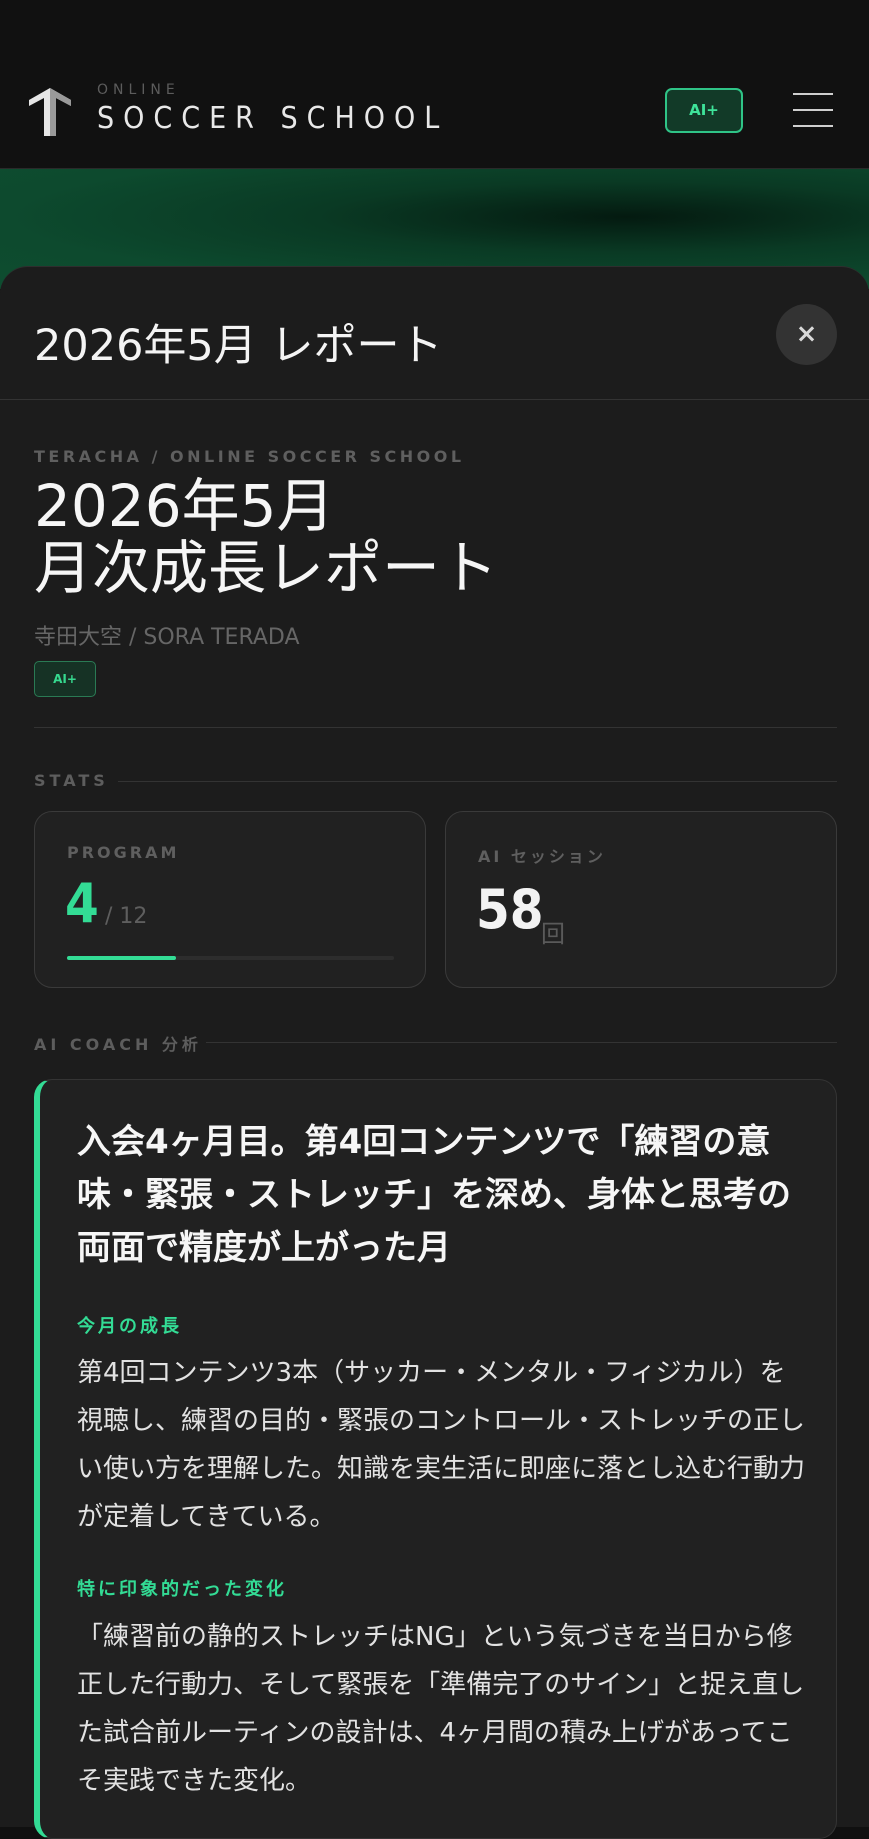 This screenshot has height=1839, width=869. What do you see at coordinates (813, 110) in the screenshot?
I see `menu-icon` at bounding box center [813, 110].